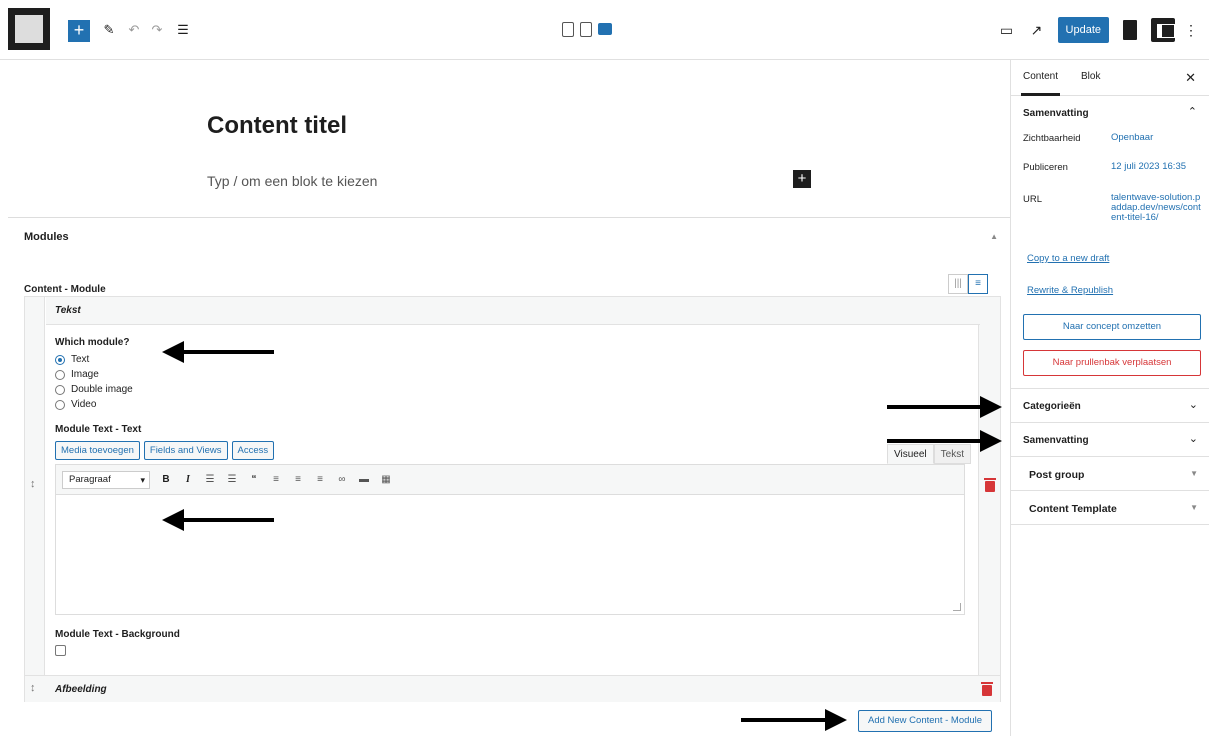 This screenshot has width=1209, height=736. I want to click on radio-video: Video, so click(94, 404).